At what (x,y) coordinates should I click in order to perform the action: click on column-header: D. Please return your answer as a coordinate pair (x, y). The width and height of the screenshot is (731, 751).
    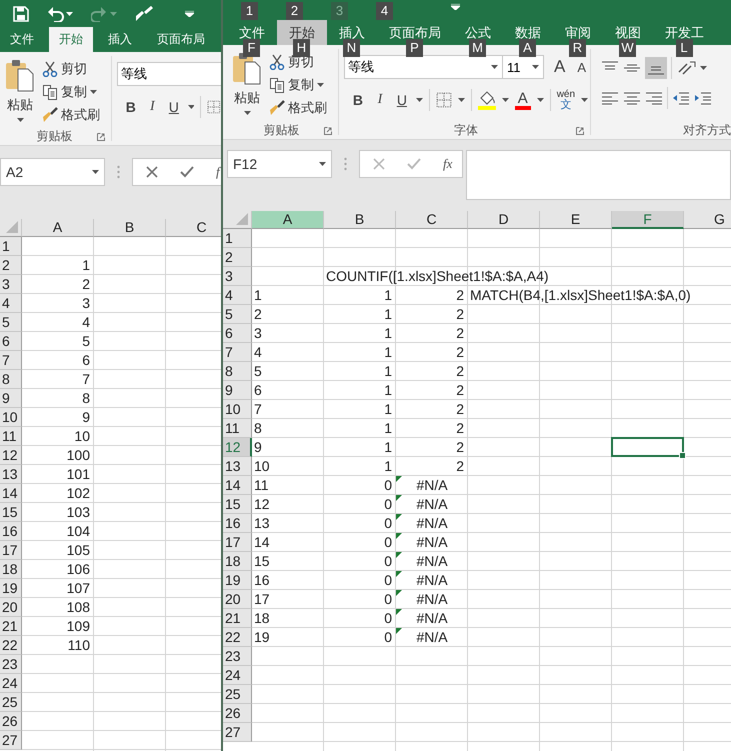
    Looking at the image, I should click on (504, 220).